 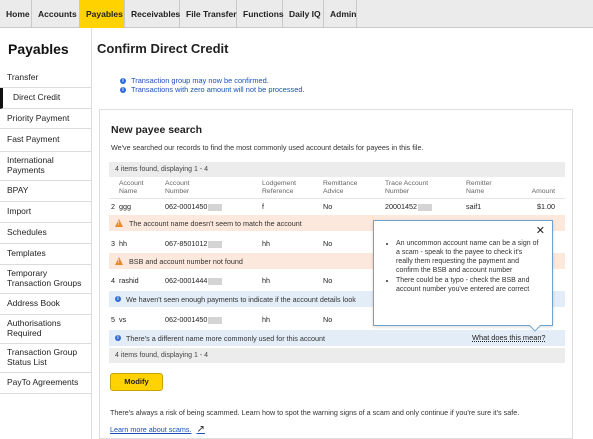 What do you see at coordinates (474, 206) in the screenshot?
I see `remitter-name: saif1` at bounding box center [474, 206].